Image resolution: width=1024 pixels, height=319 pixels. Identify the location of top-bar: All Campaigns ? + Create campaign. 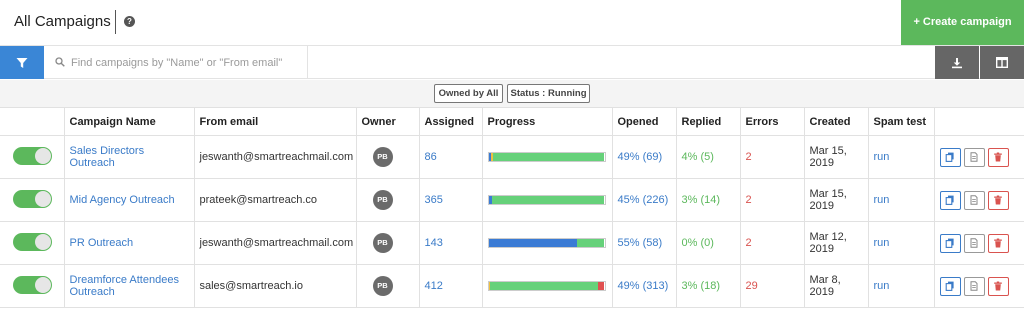
(512, 22).